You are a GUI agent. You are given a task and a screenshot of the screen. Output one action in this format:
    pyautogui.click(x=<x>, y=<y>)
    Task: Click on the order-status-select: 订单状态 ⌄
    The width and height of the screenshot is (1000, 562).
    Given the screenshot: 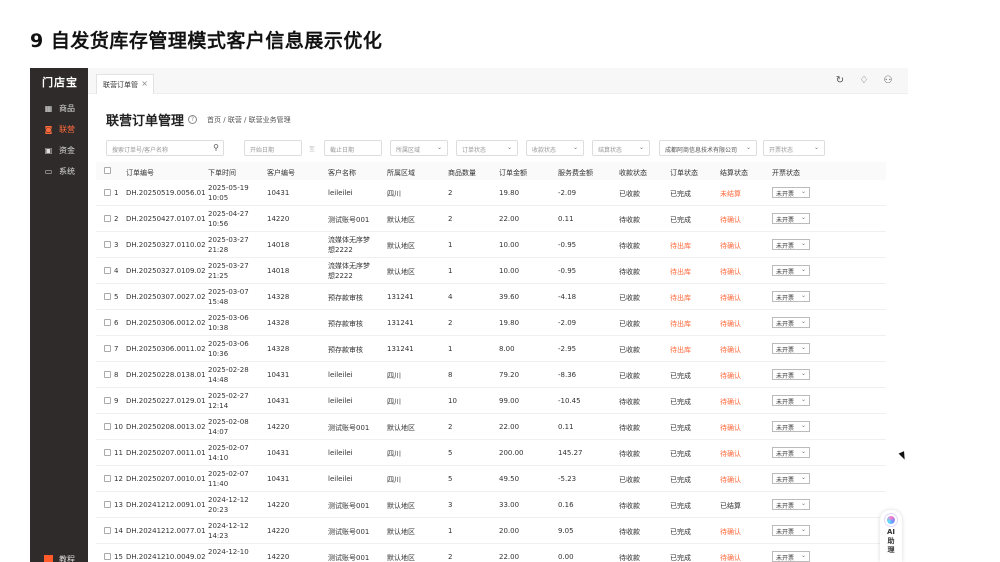 What is the action you would take?
    pyautogui.click(x=487, y=148)
    